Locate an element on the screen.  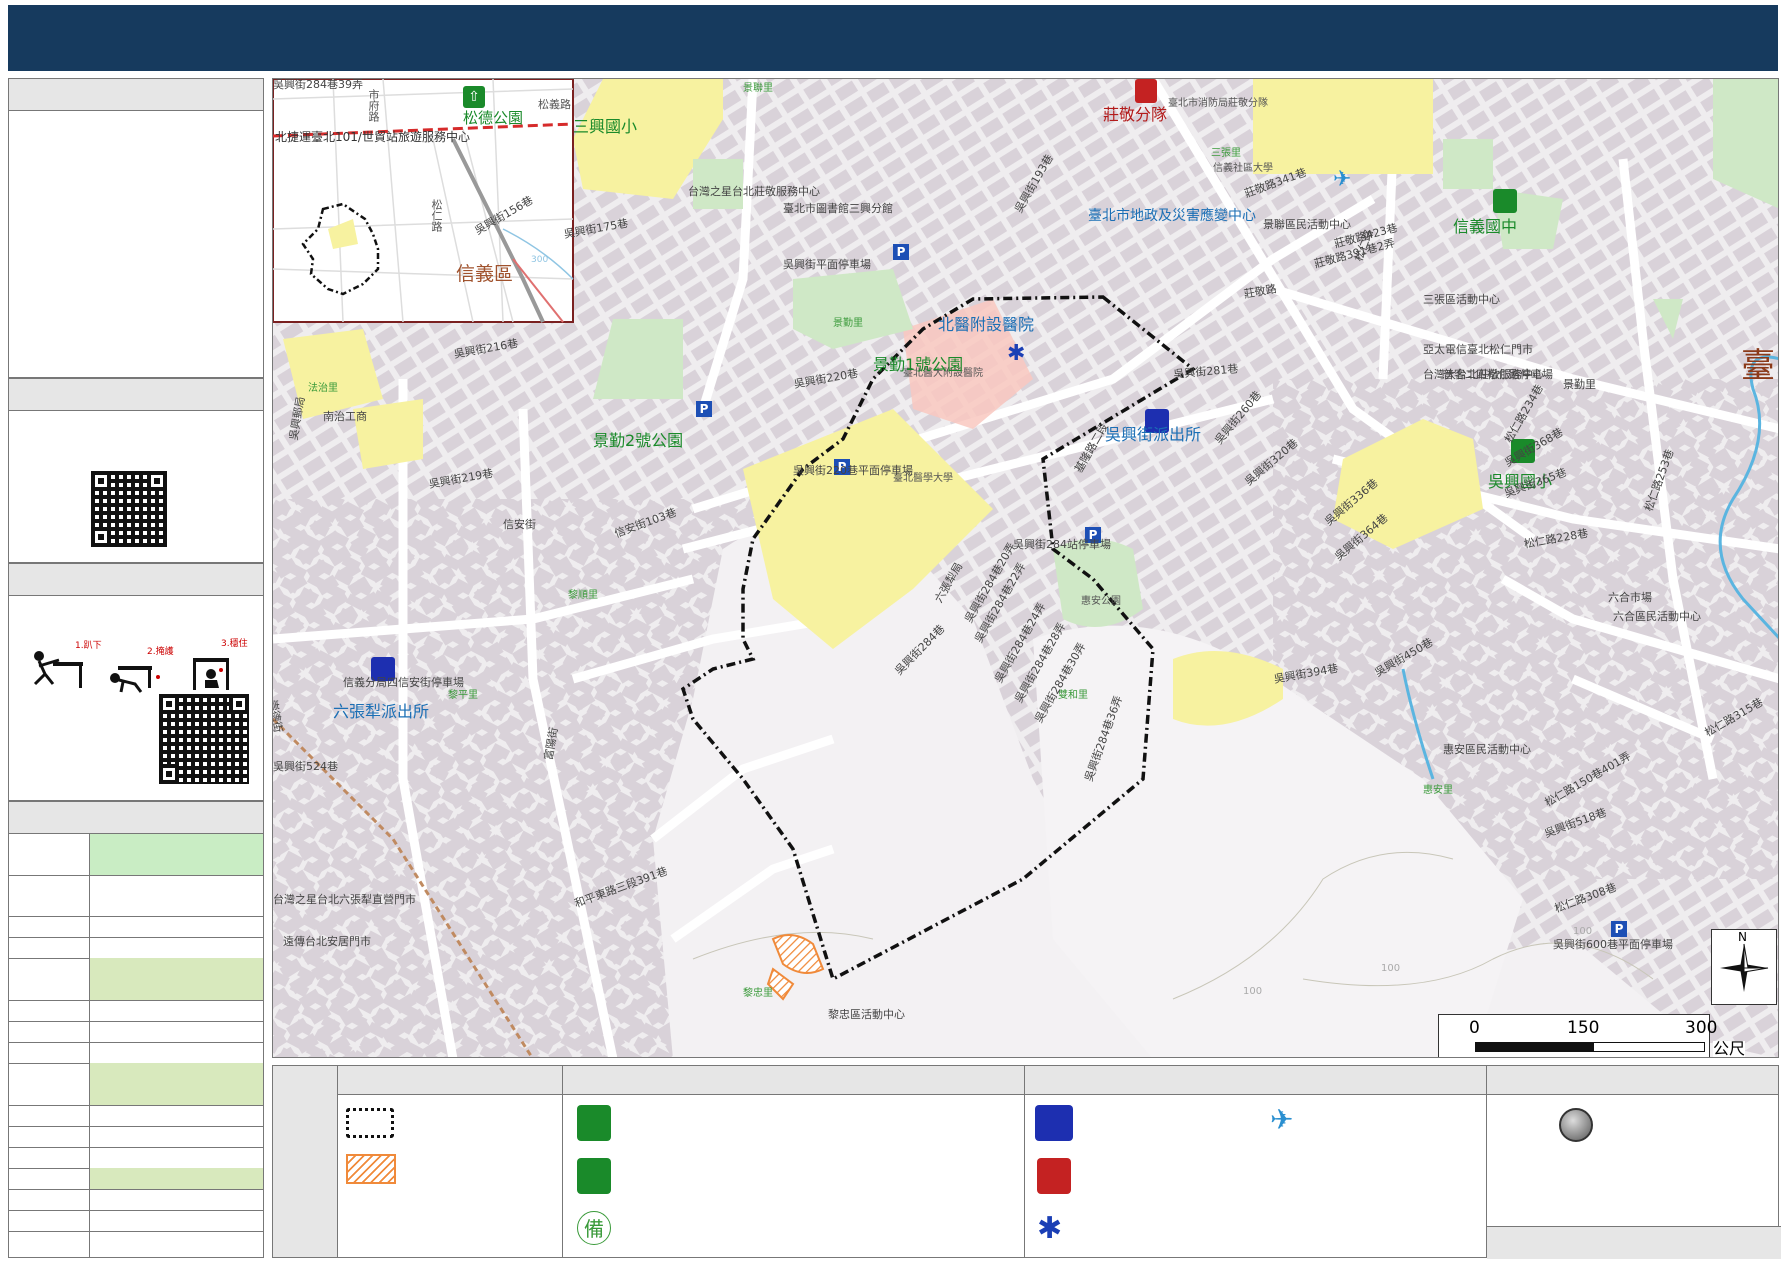
road-label: 吳興街220巷平面停車場 is located at coordinates (853, 470).